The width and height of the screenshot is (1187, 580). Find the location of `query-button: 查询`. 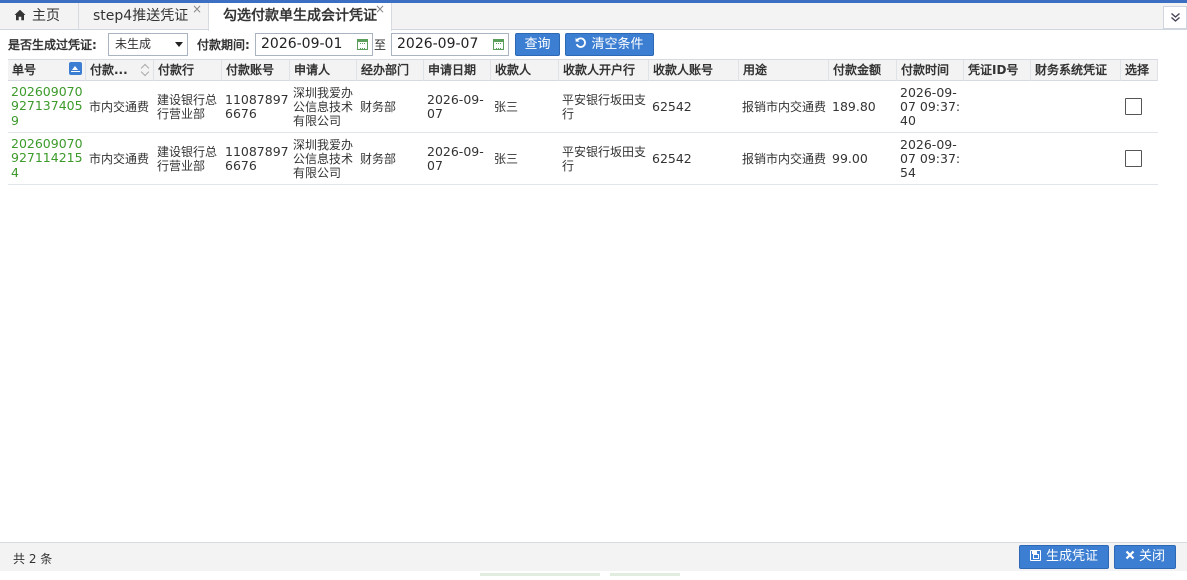

query-button: 查询 is located at coordinates (537, 44).